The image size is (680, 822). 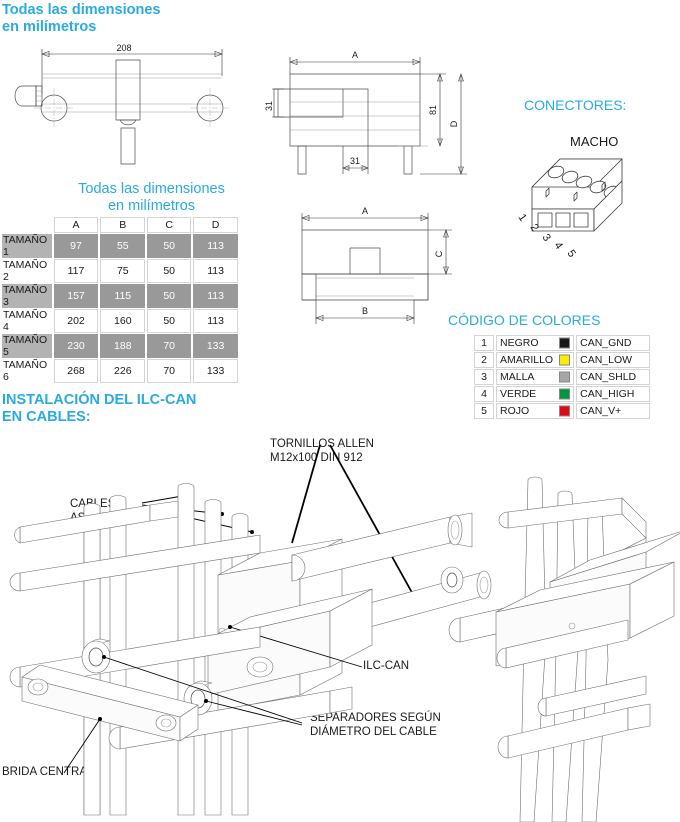 I want to click on color-swatch-malla, so click(x=565, y=377).